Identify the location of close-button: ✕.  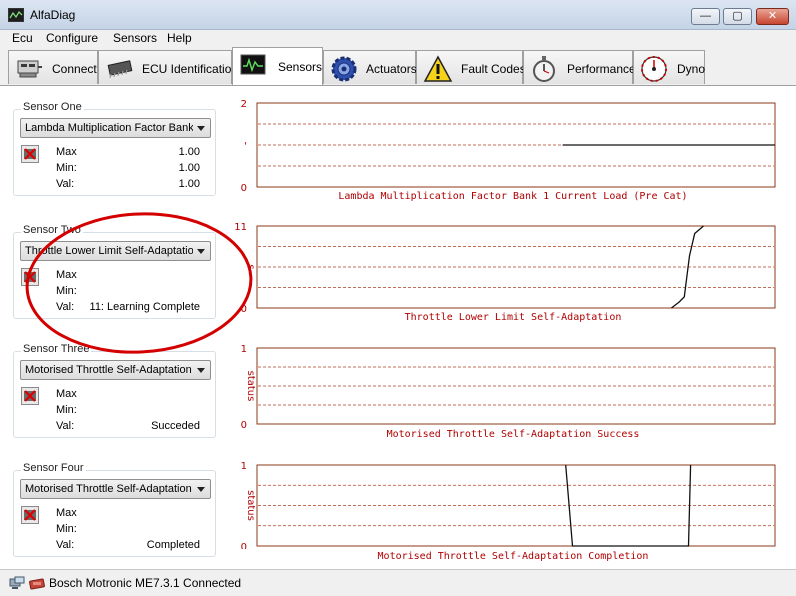
(772, 16).